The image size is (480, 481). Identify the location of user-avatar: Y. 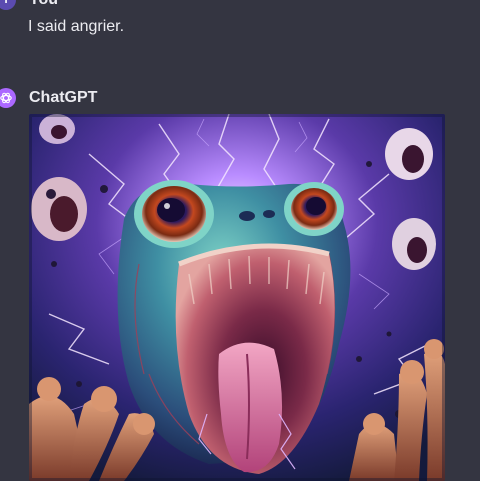
(8, 5).